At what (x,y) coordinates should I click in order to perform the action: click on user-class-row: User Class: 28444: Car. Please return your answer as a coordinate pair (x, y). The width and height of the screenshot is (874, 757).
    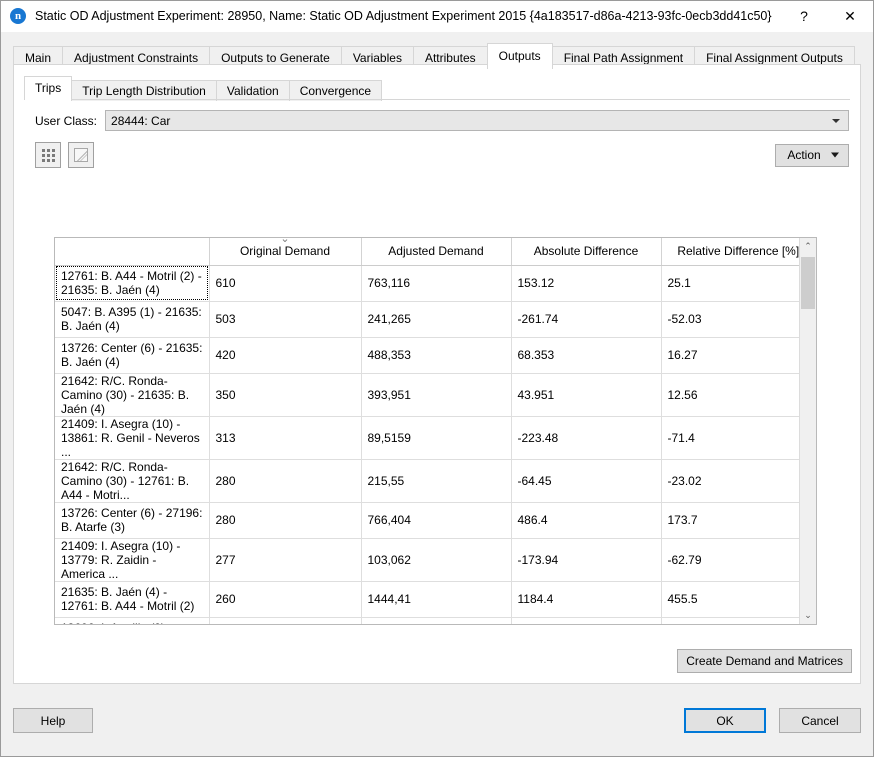
    Looking at the image, I should click on (442, 120).